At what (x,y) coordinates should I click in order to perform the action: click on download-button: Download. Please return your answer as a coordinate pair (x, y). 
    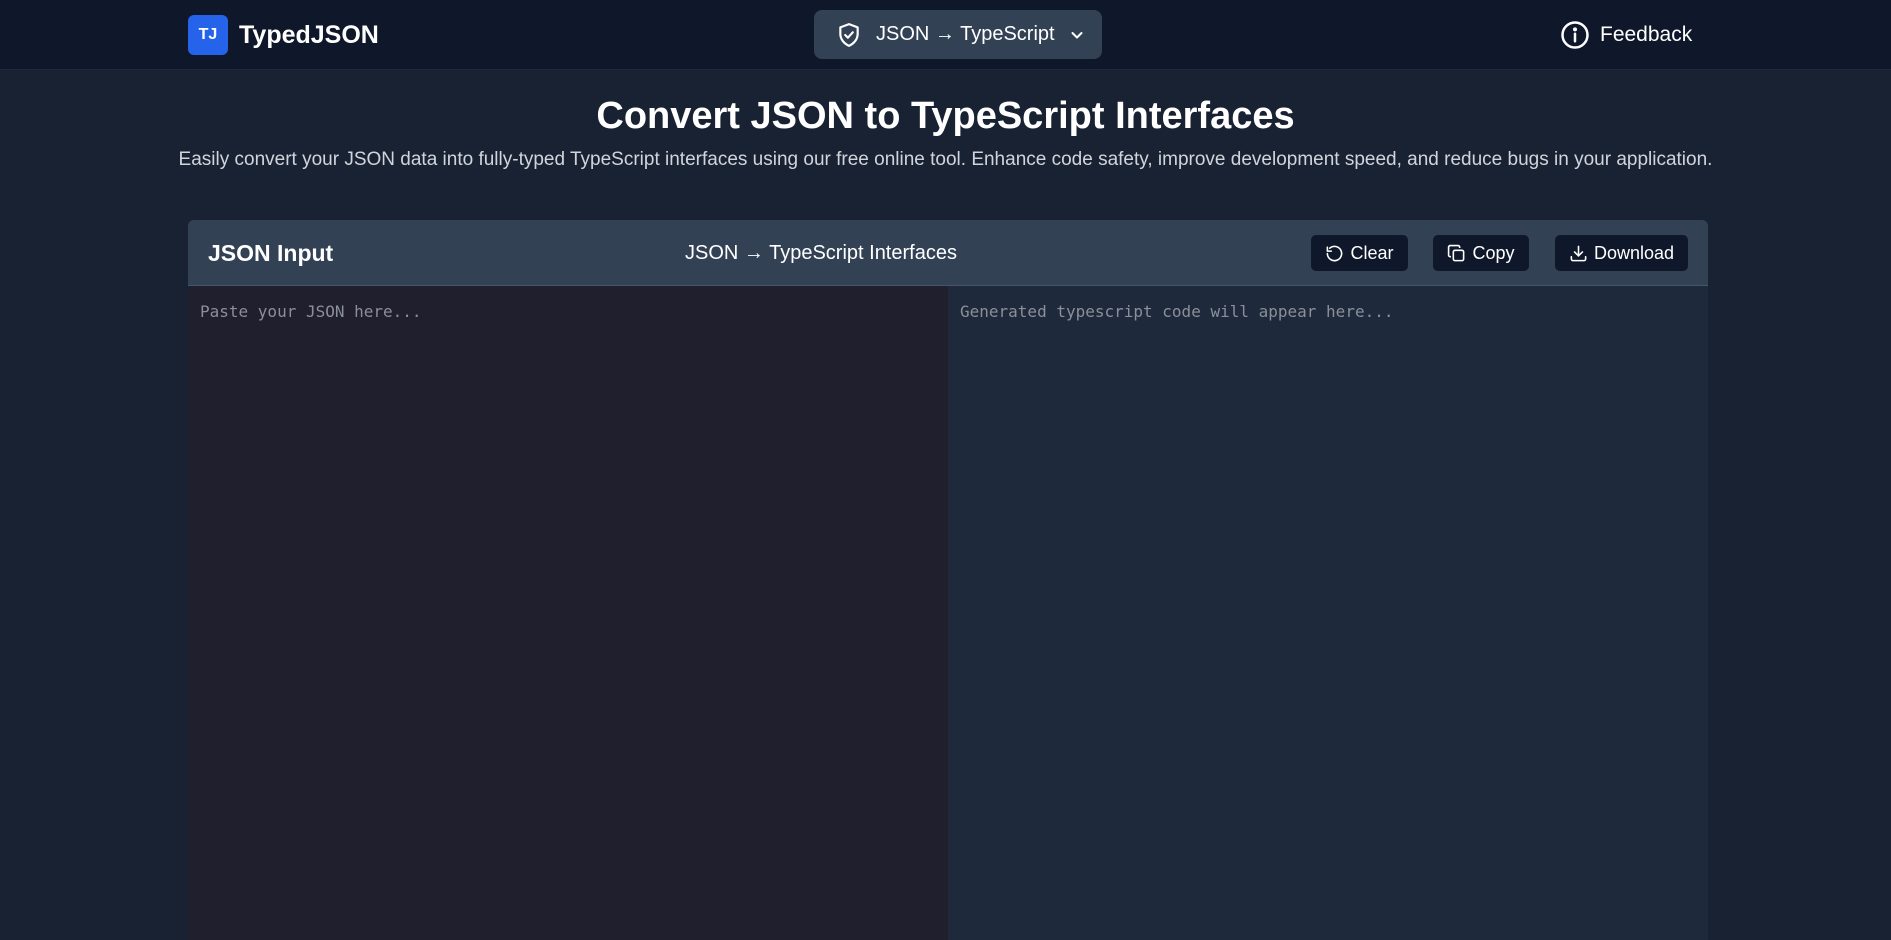
    Looking at the image, I should click on (1621, 253).